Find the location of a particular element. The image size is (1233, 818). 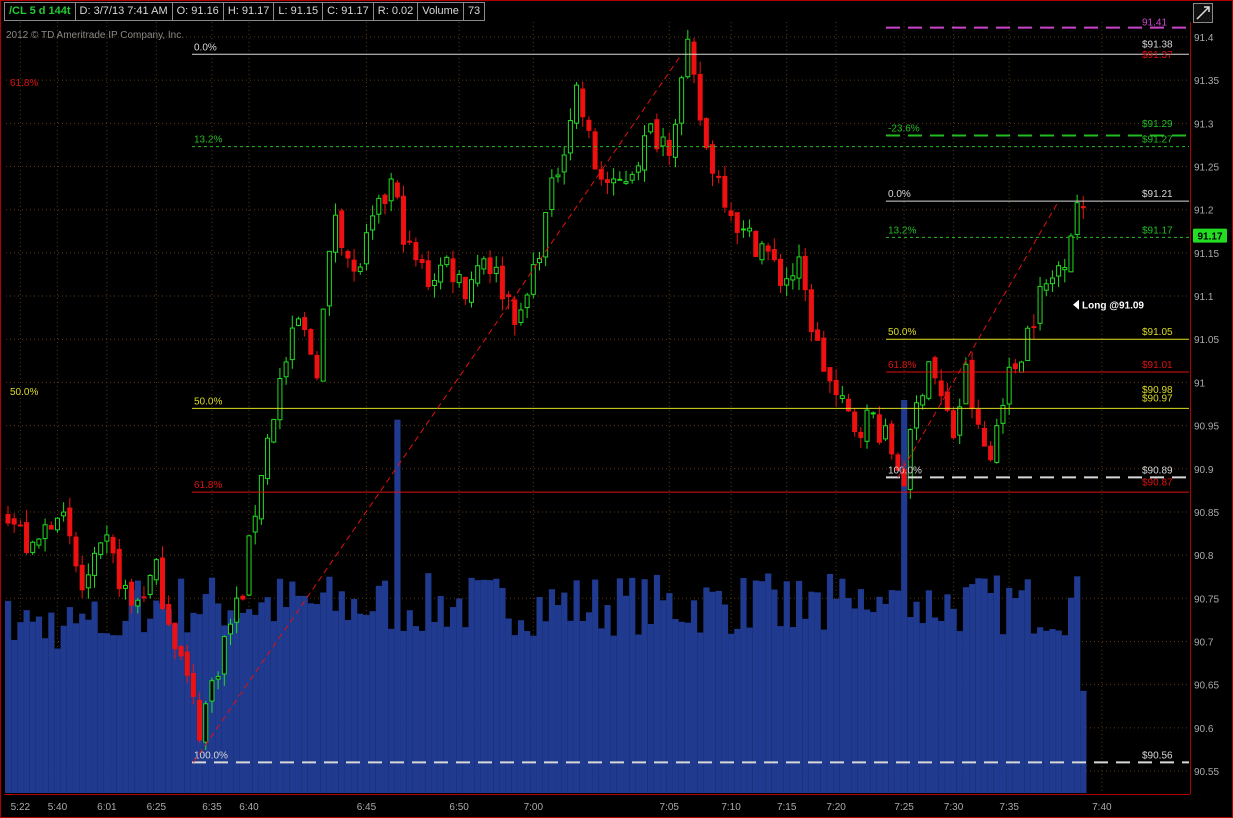

fib-price-label: $91.01 is located at coordinates (1157, 365).